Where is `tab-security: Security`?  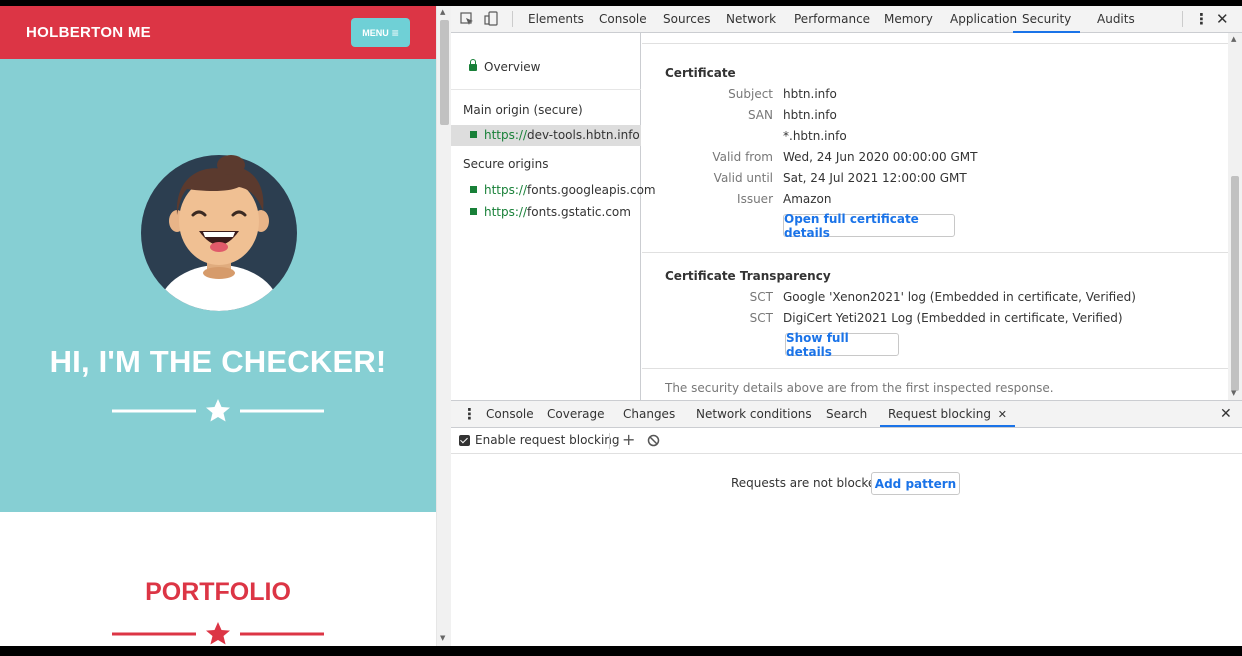 tab-security: Security is located at coordinates (1047, 19).